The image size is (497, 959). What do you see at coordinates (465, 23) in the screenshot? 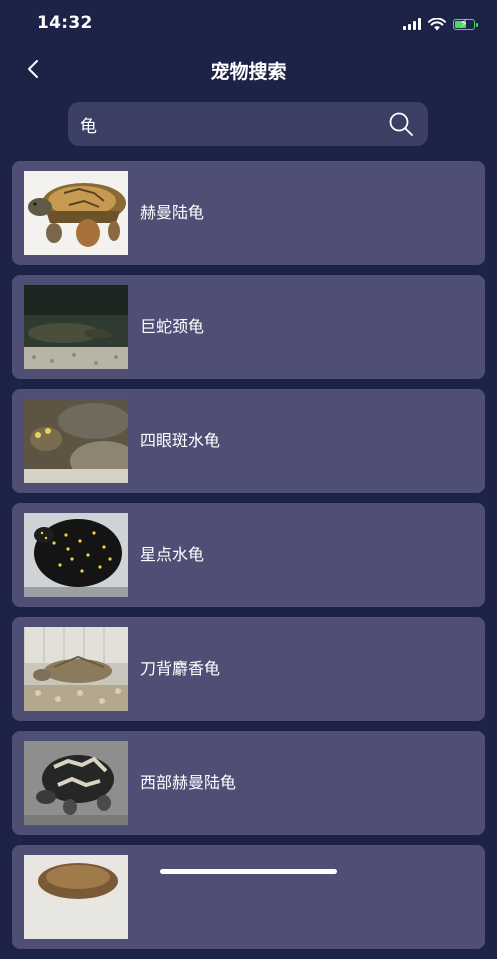
I see `battery-charging-icon: ⚡` at bounding box center [465, 23].